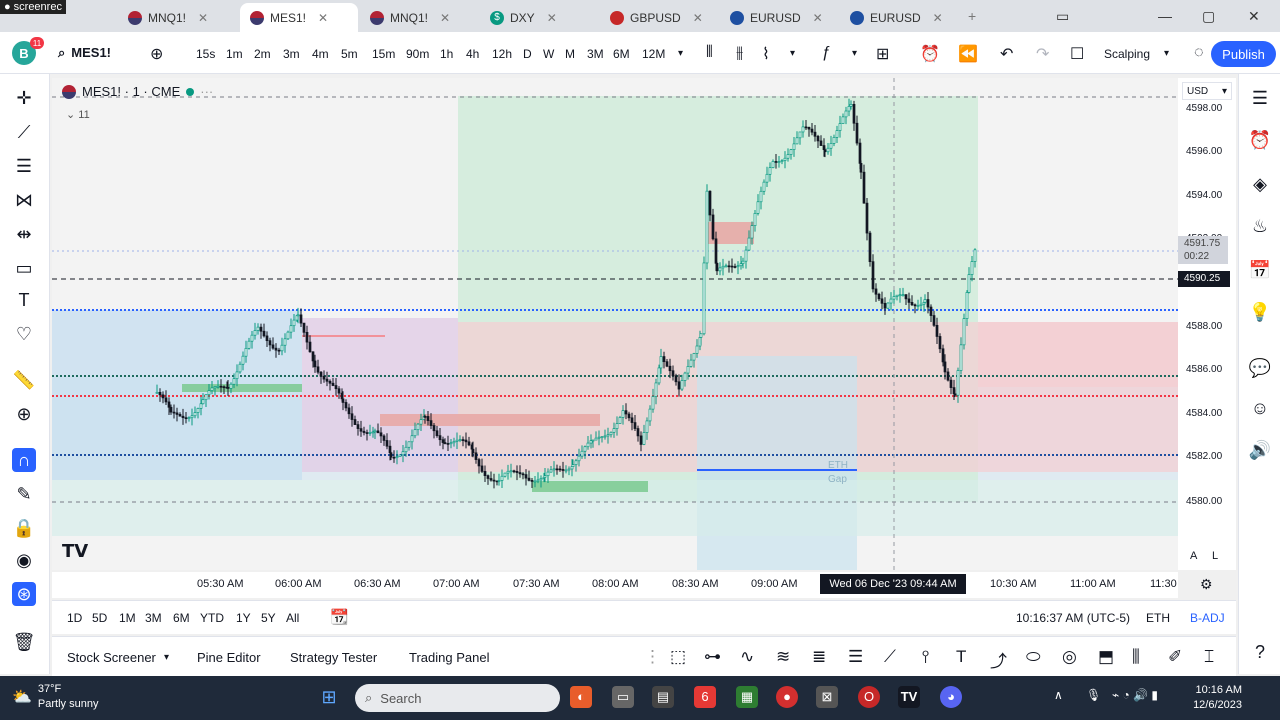  What do you see at coordinates (899, 17) in the screenshot?
I see `browser-tab-eurusd-2: EURUSD ✕` at bounding box center [899, 17].